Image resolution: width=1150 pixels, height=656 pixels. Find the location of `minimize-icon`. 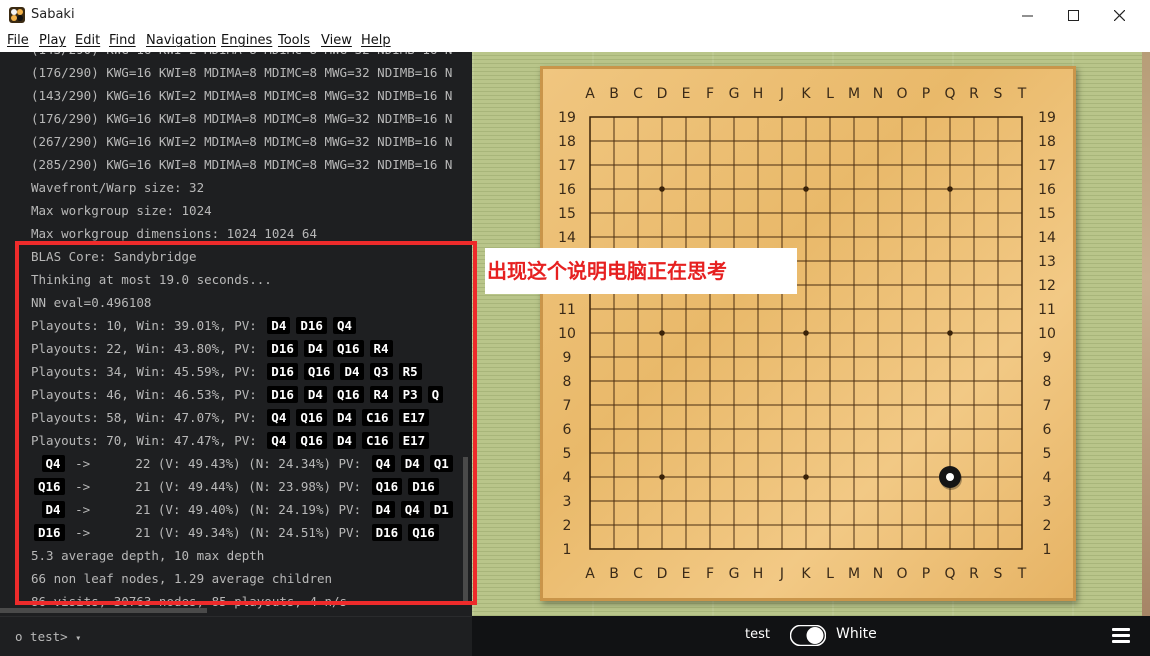

minimize-icon is located at coordinates (1027, 16).